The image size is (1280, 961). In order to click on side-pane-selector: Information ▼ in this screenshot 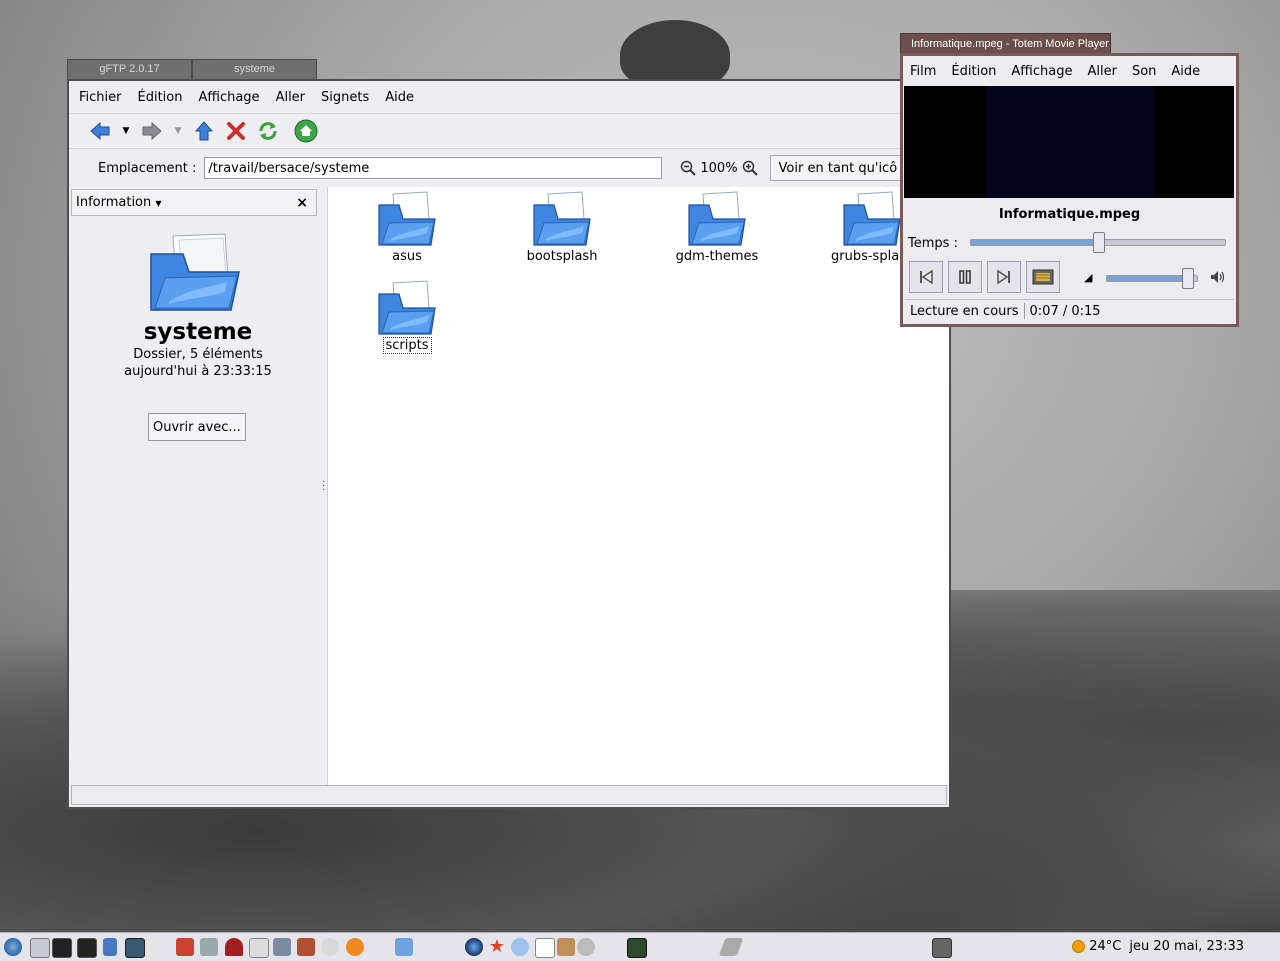, I will do `click(119, 202)`.